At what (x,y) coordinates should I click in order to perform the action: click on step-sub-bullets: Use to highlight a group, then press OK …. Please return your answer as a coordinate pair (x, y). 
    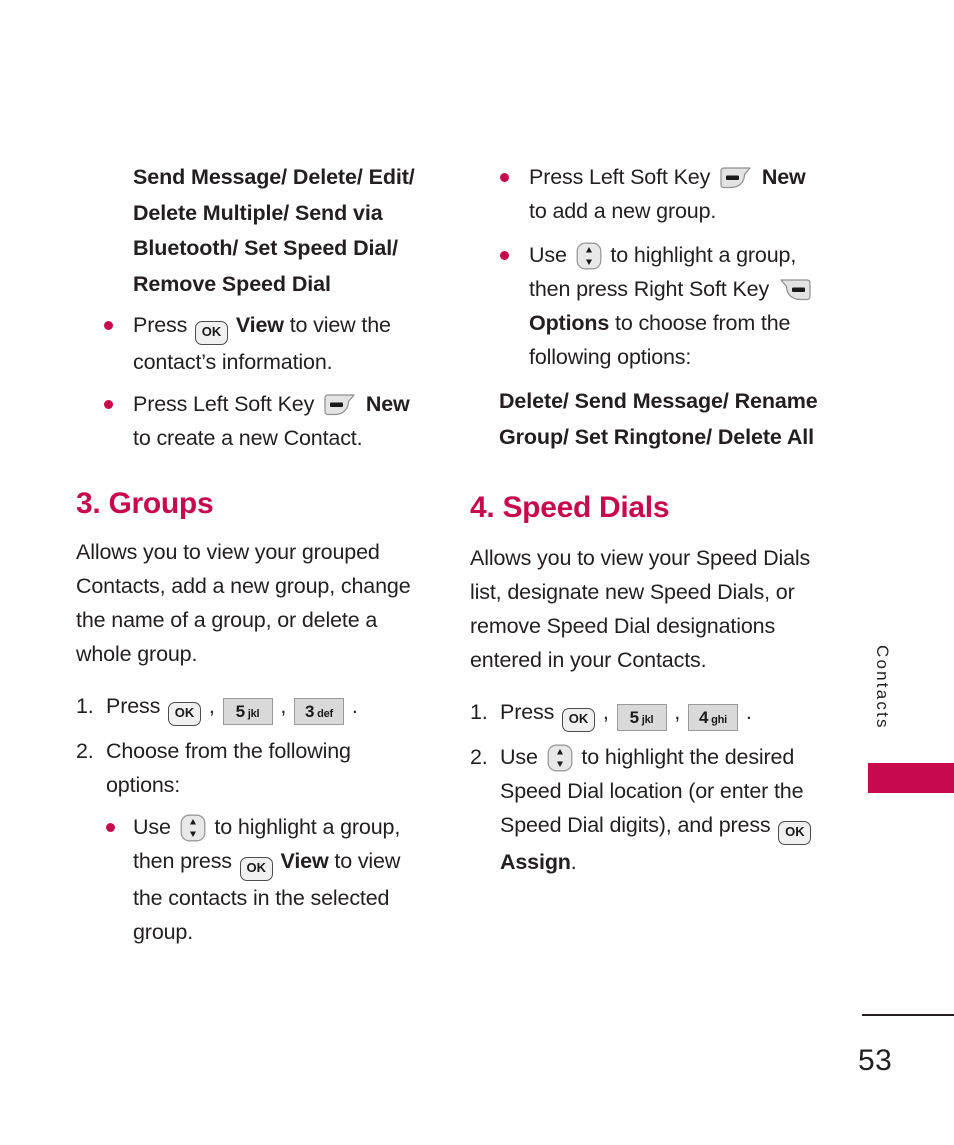
    Looking at the image, I should click on (266, 879).